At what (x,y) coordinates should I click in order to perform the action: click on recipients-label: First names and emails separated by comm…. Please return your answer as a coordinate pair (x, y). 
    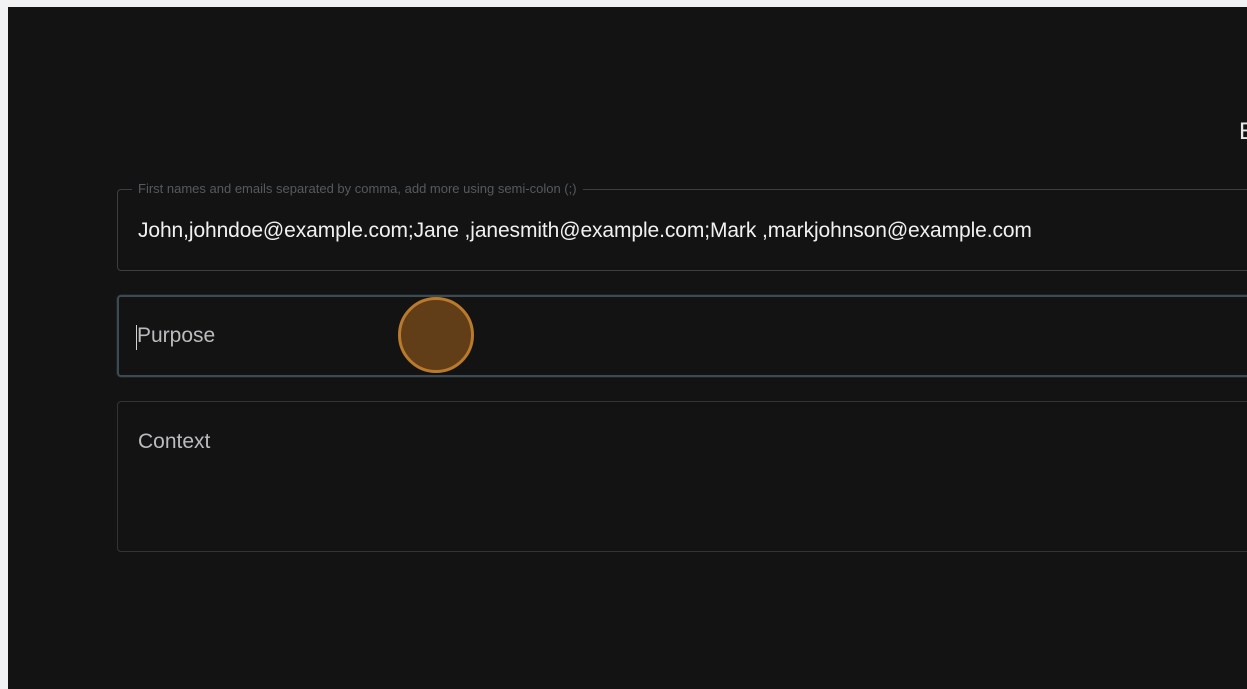
    Looking at the image, I should click on (357, 189).